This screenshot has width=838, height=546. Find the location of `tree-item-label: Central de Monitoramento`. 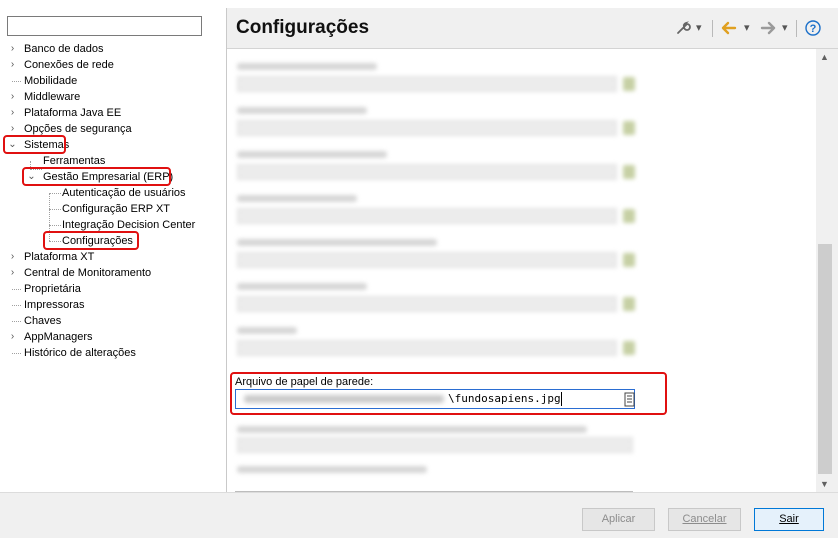

tree-item-label: Central de Monitoramento is located at coordinates (88, 273).